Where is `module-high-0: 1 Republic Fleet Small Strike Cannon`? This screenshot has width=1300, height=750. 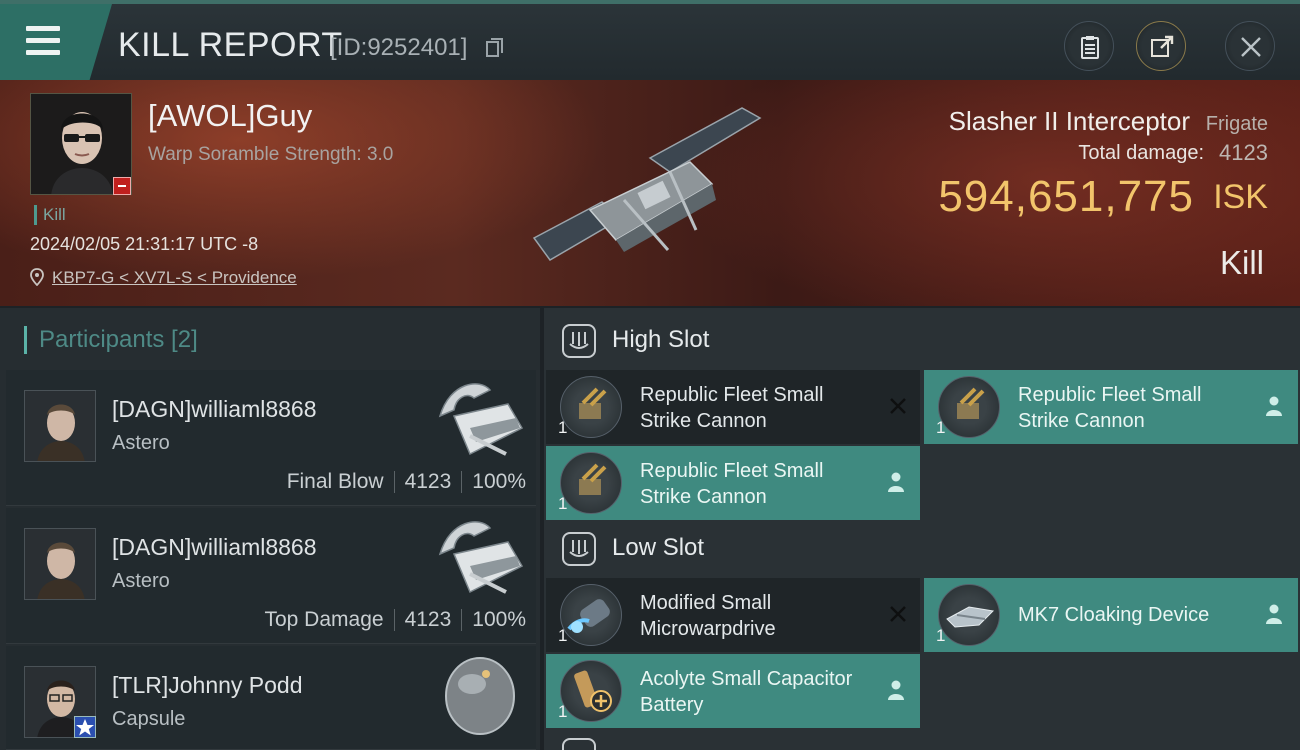 module-high-0: 1 Republic Fleet Small Strike Cannon is located at coordinates (733, 407).